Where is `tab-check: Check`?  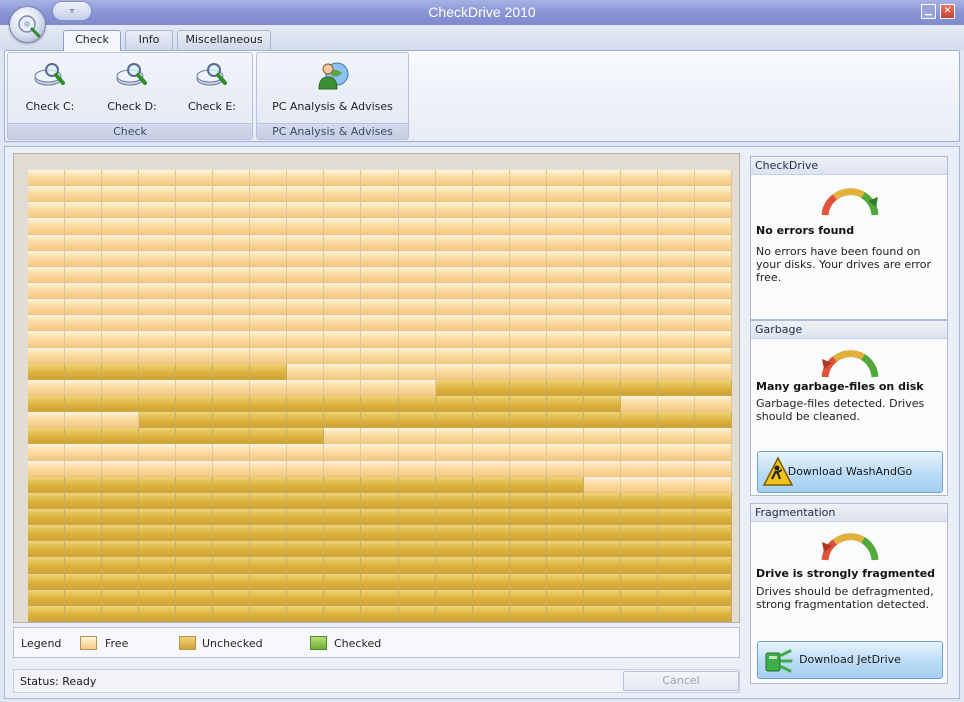 tab-check: Check is located at coordinates (92, 40).